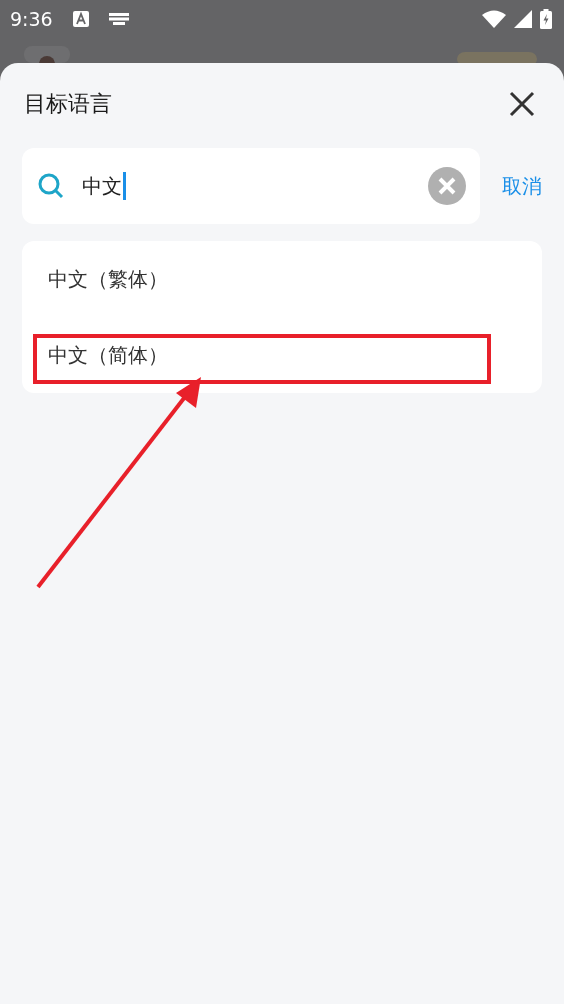 This screenshot has width=564, height=1004. What do you see at coordinates (447, 186) in the screenshot?
I see `clear-icon` at bounding box center [447, 186].